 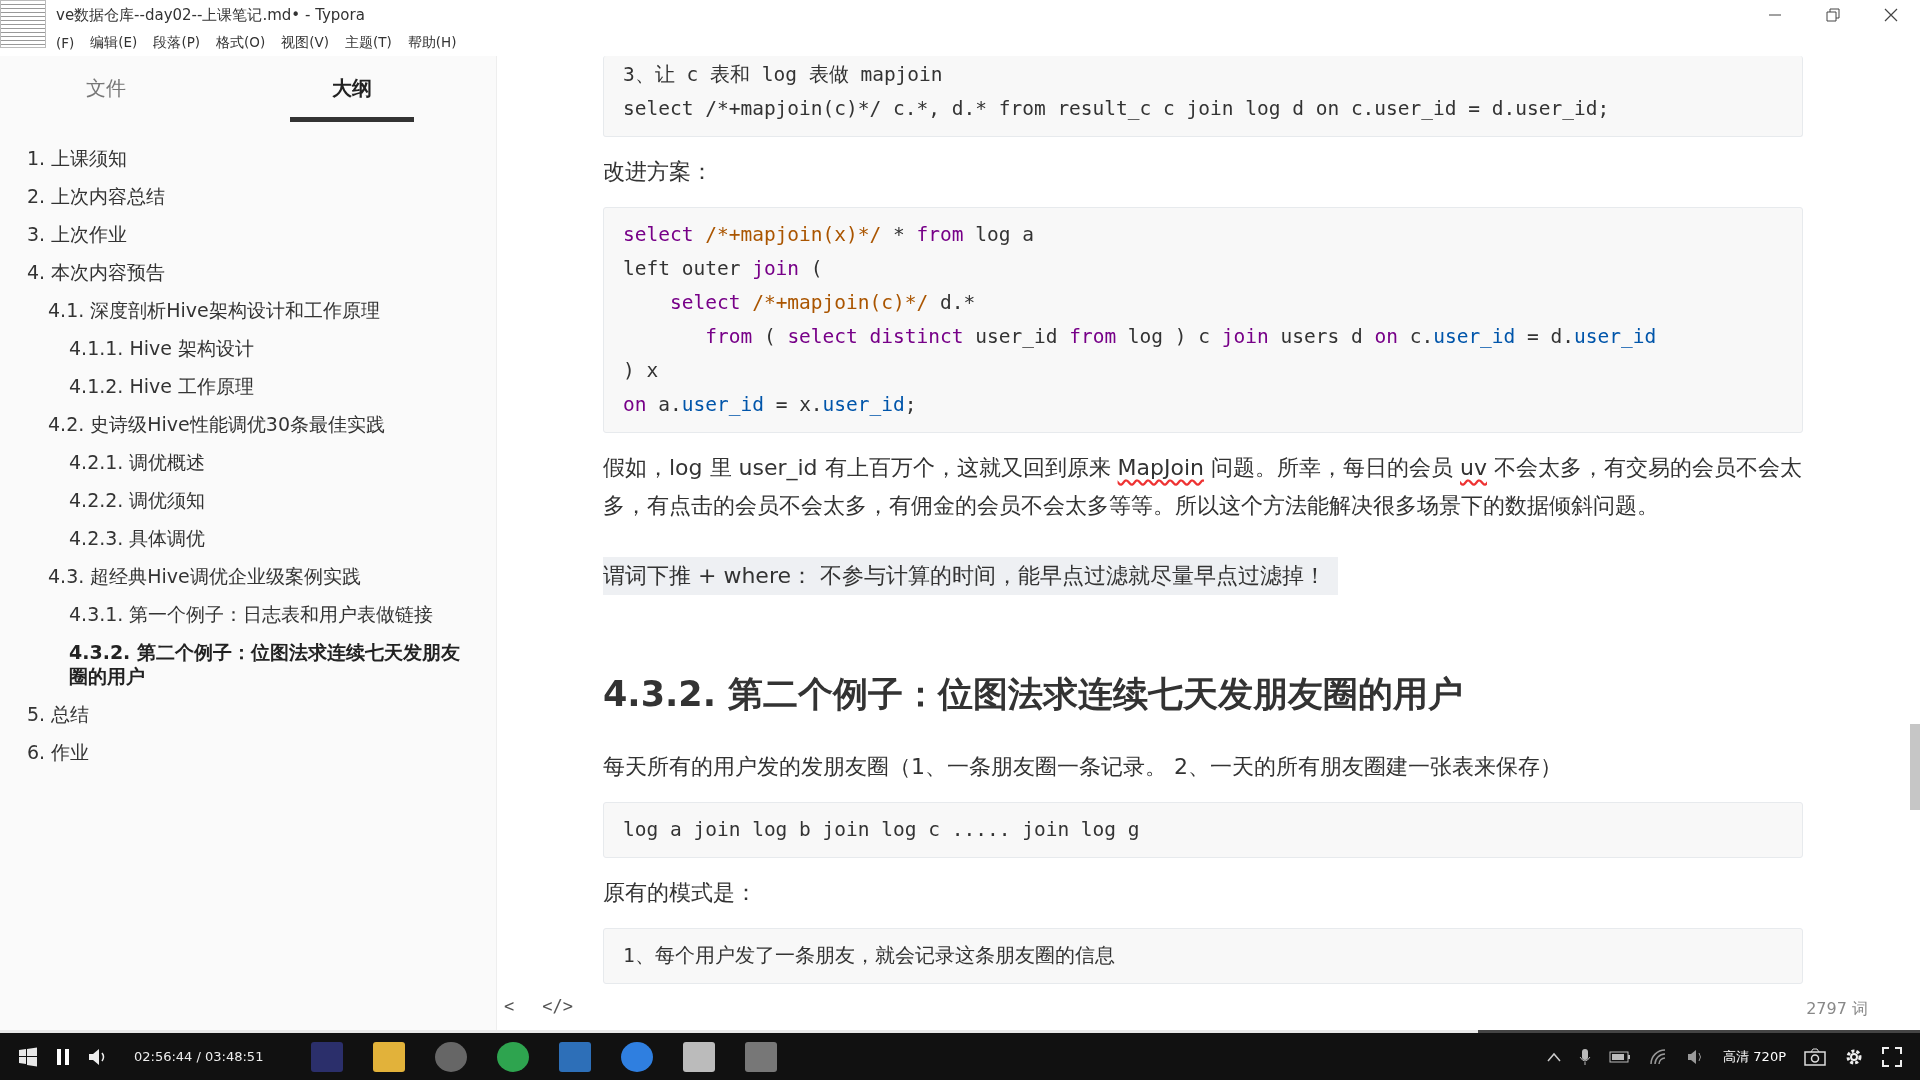 What do you see at coordinates (1554, 1056) in the screenshot?
I see `caret-up-icon` at bounding box center [1554, 1056].